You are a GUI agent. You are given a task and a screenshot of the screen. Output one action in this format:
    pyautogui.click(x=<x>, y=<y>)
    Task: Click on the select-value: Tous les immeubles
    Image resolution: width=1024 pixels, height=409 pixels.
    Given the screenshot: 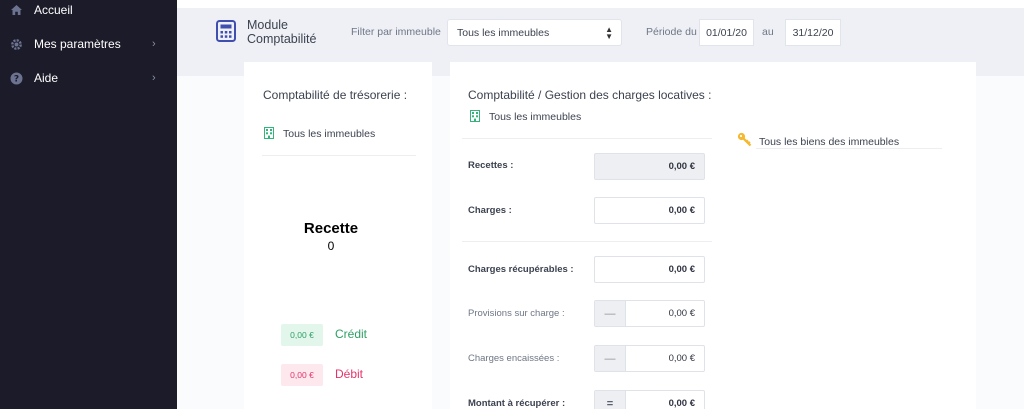 What is the action you would take?
    pyautogui.click(x=503, y=32)
    